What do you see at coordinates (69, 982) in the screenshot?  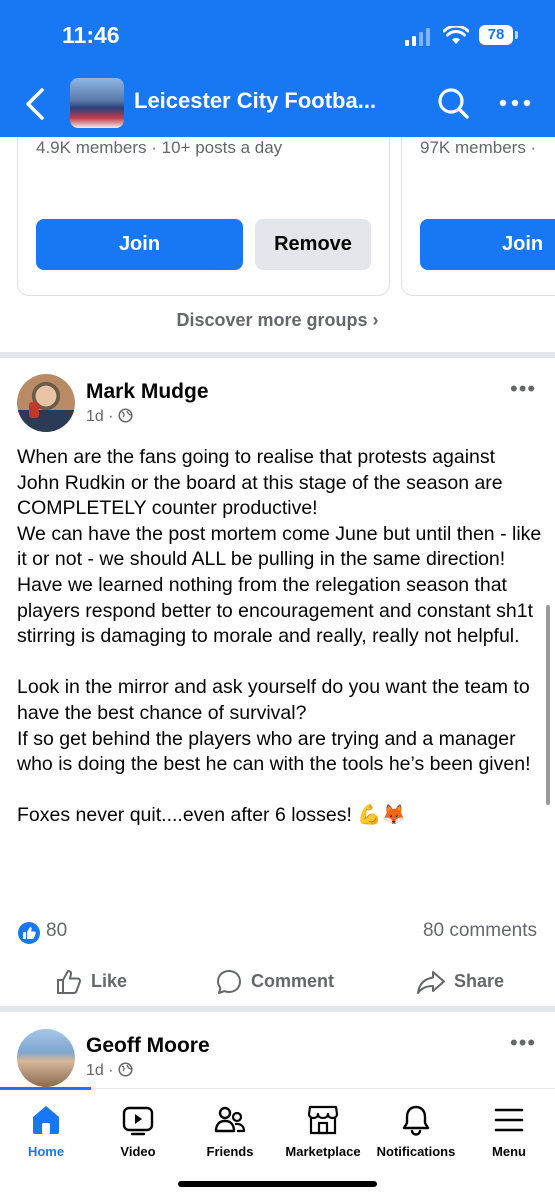 I see `thumbs-up-icon` at bounding box center [69, 982].